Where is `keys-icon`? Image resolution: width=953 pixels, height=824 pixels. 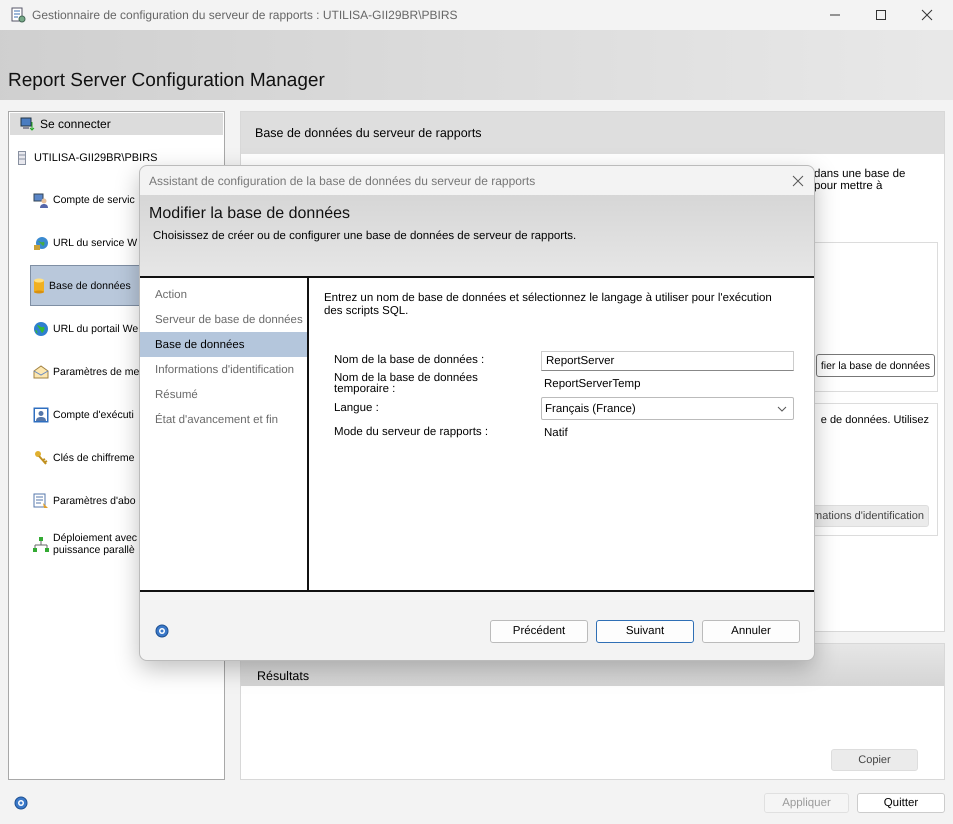
keys-icon is located at coordinates (41, 458).